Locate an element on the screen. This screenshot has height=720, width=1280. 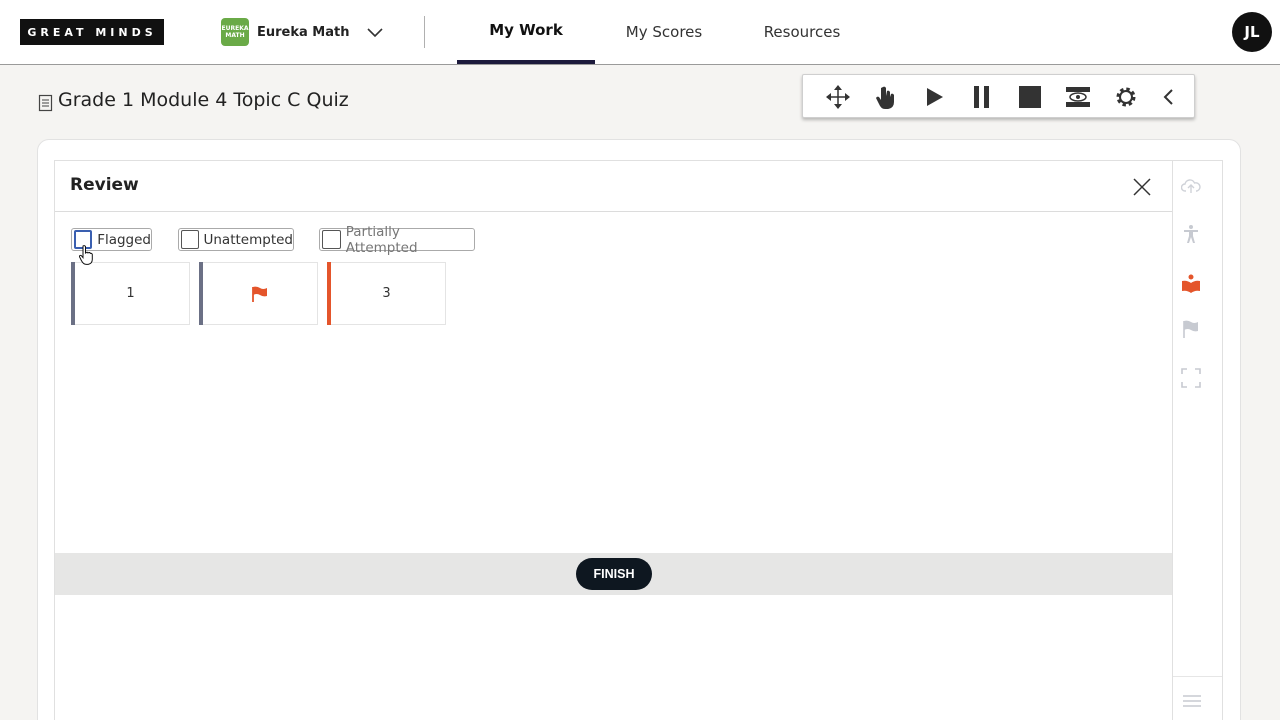
main-nav: My Work My Scores Resources is located at coordinates (664, 32).